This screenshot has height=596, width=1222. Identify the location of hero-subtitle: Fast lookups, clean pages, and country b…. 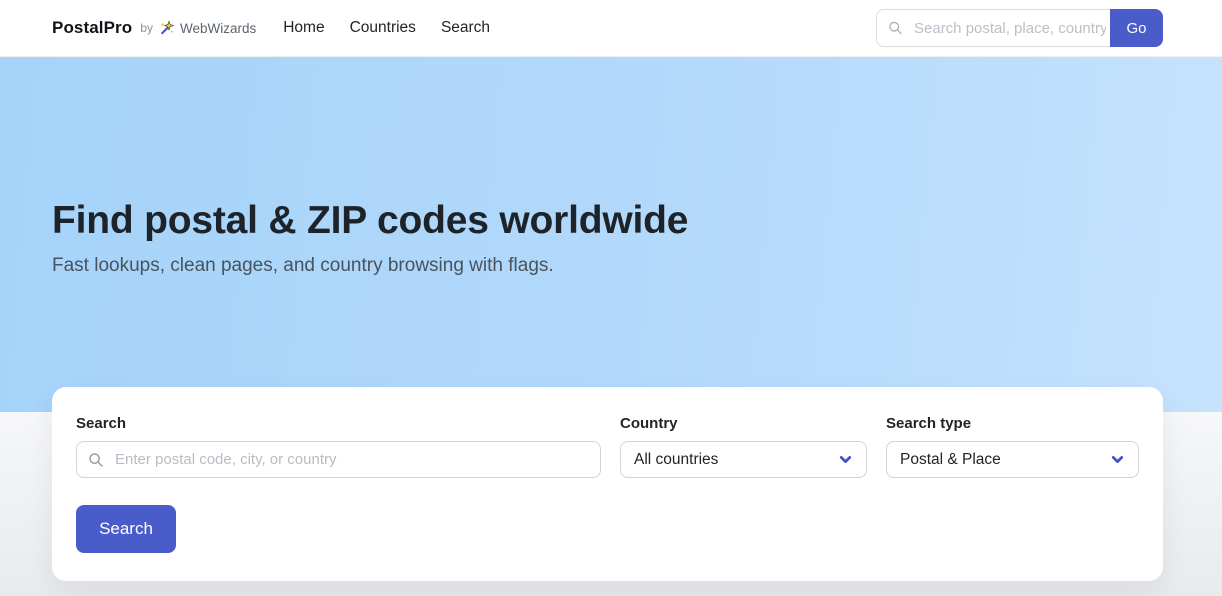
(303, 265).